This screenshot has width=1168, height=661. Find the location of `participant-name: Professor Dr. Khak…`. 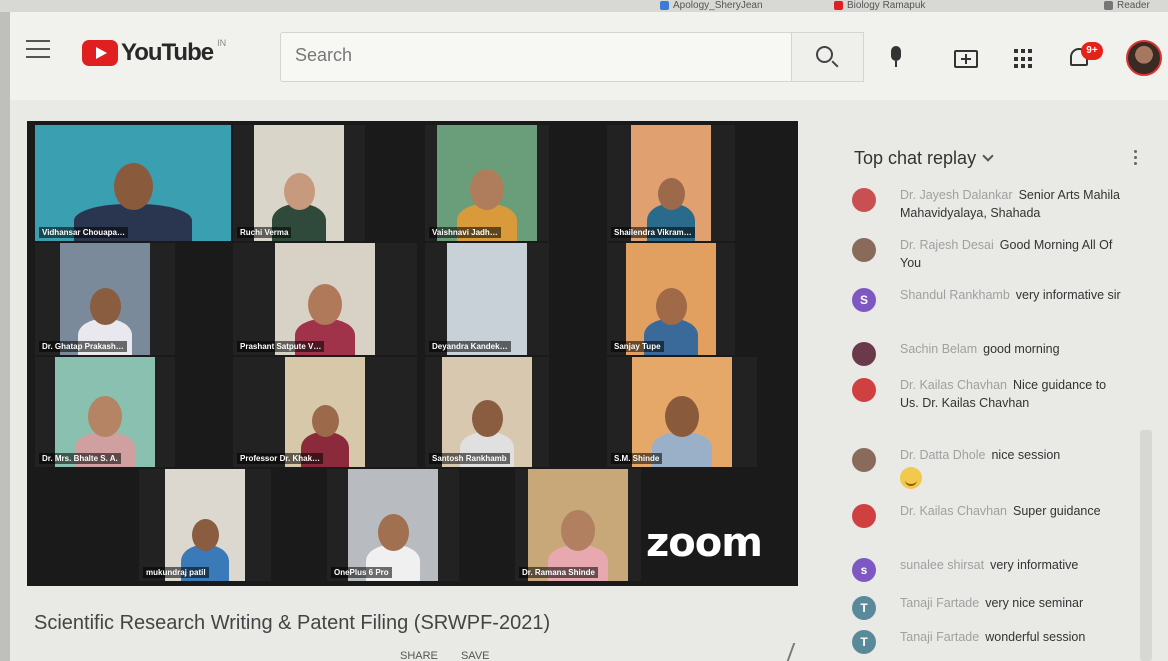

participant-name: Professor Dr. Khak… is located at coordinates (280, 458).